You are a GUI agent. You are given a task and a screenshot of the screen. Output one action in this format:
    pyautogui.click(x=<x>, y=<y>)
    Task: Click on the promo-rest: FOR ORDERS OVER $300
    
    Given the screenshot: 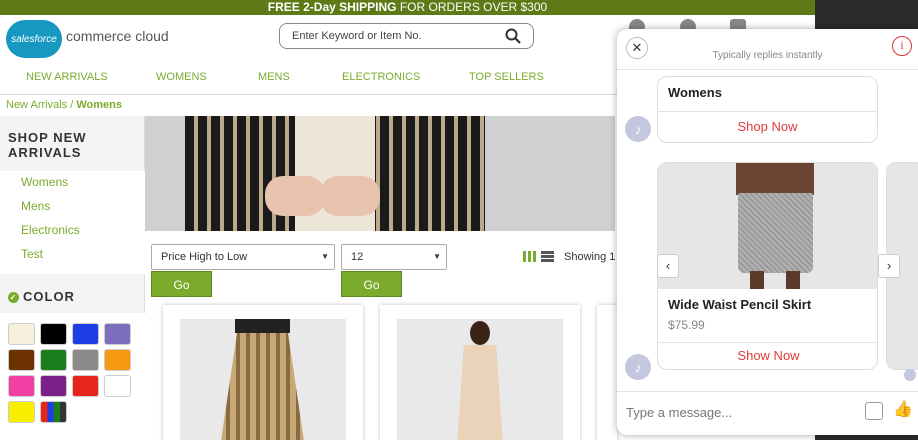 What is the action you would take?
    pyautogui.click(x=473, y=7)
    